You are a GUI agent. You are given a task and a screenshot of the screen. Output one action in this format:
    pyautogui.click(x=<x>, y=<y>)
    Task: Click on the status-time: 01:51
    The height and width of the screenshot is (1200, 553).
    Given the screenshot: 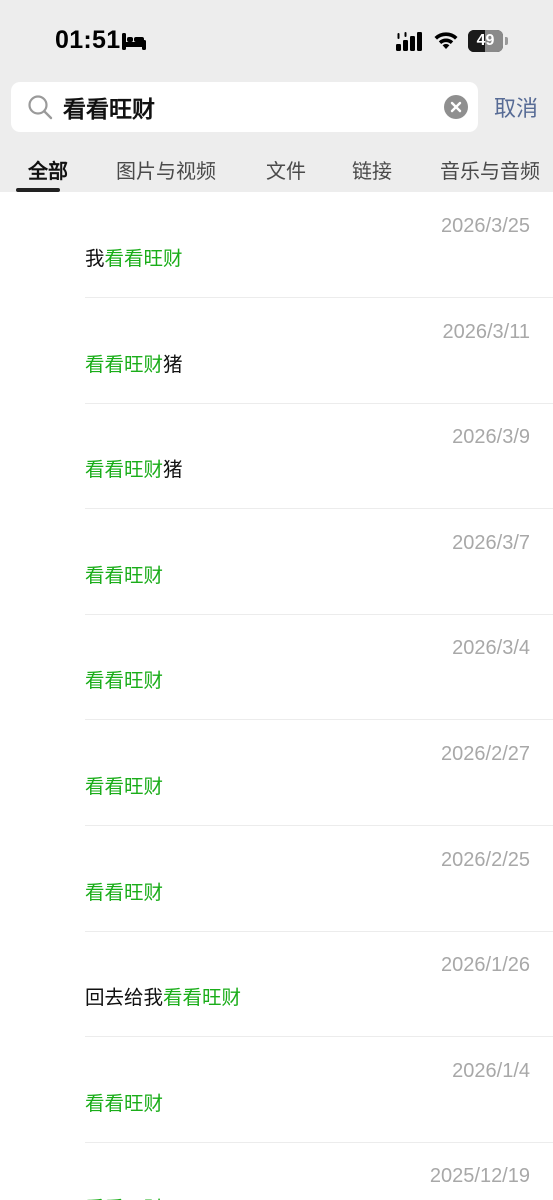 What is the action you would take?
    pyautogui.click(x=88, y=40)
    